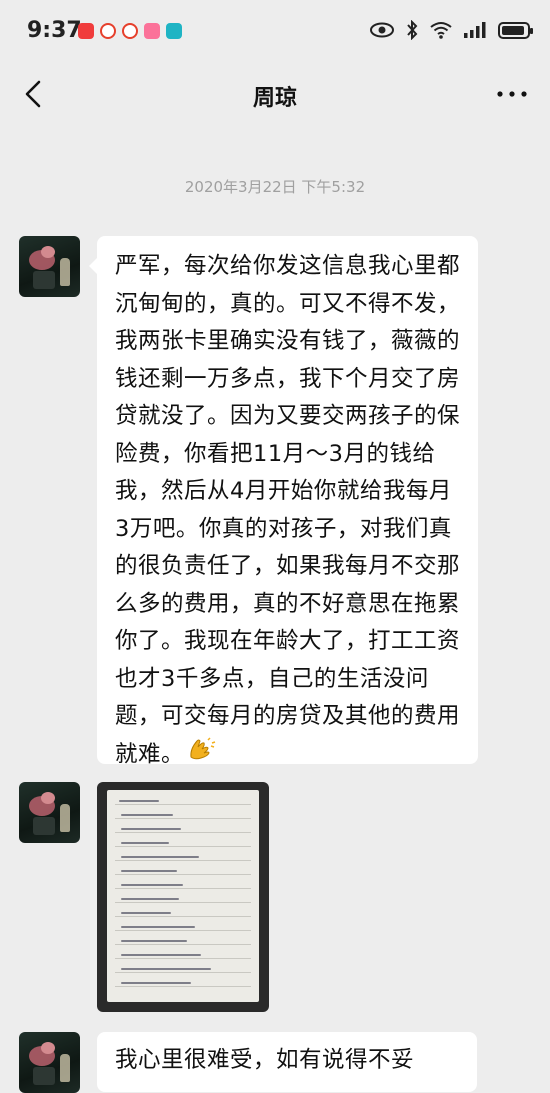 This screenshot has width=550, height=1093. I want to click on clap-hands-icon, so click(203, 755).